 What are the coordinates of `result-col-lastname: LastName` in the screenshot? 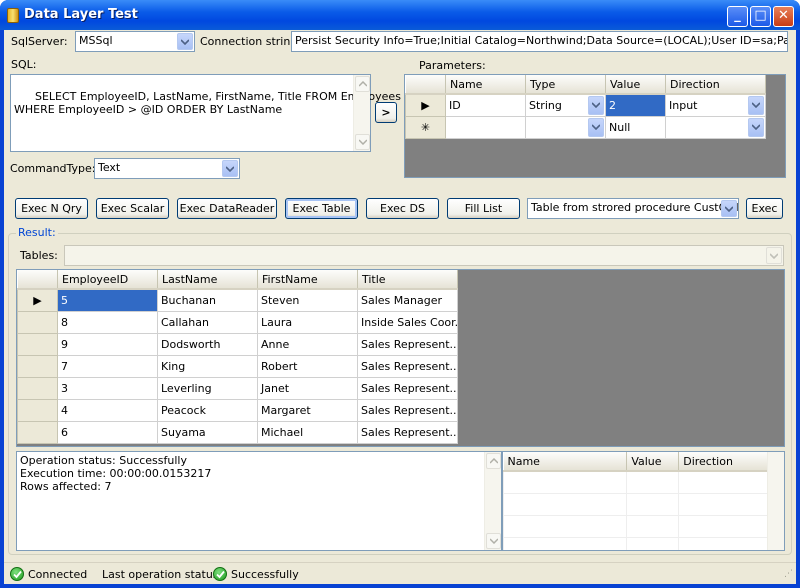 It's located at (207, 280).